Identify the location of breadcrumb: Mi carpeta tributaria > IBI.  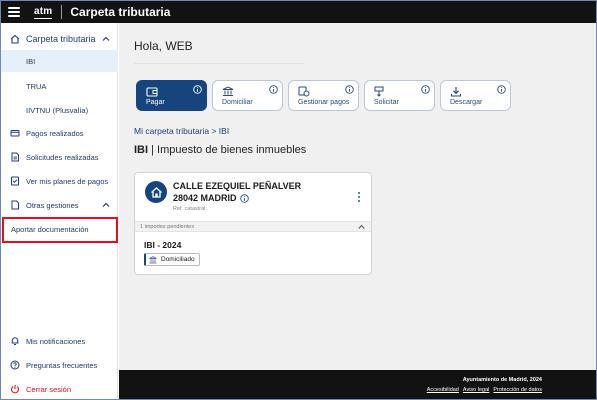
(181, 131).